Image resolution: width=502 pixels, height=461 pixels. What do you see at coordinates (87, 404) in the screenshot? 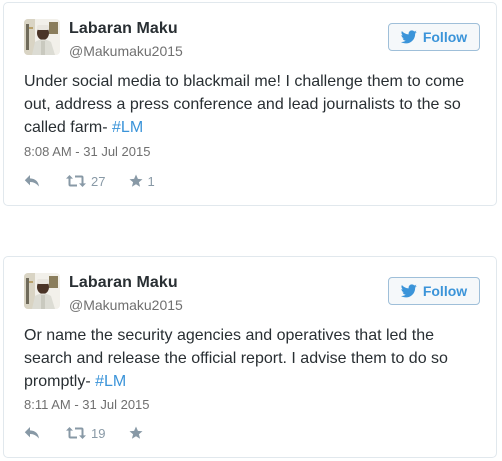
I see `timestamp: 8:11 AM - 31 Jul 2015` at bounding box center [87, 404].